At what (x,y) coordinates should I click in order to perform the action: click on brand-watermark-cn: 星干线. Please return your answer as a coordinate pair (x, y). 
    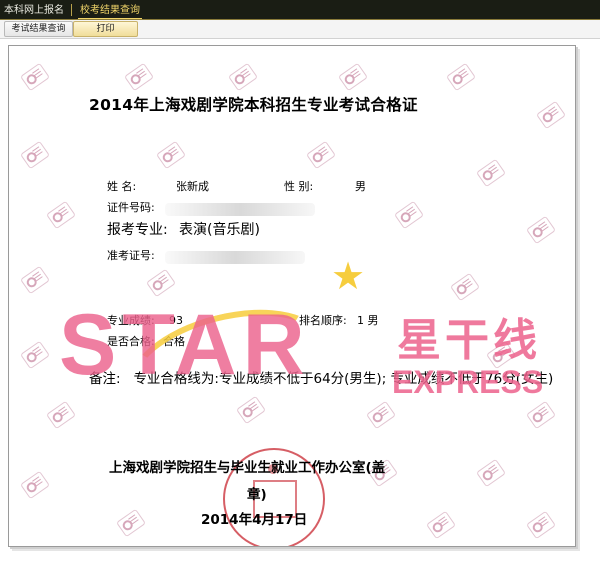
    Looking at the image, I should click on (469, 340).